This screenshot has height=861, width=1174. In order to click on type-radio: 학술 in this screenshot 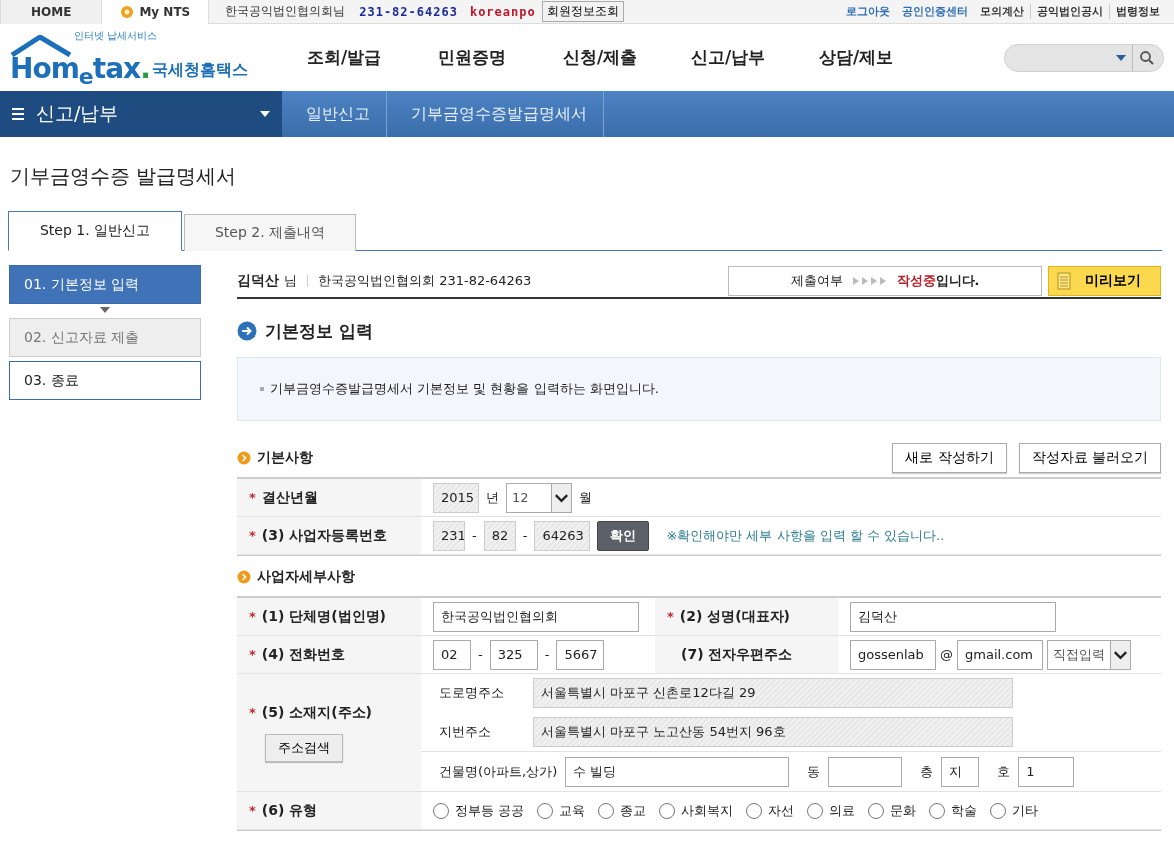, I will do `click(953, 810)`.